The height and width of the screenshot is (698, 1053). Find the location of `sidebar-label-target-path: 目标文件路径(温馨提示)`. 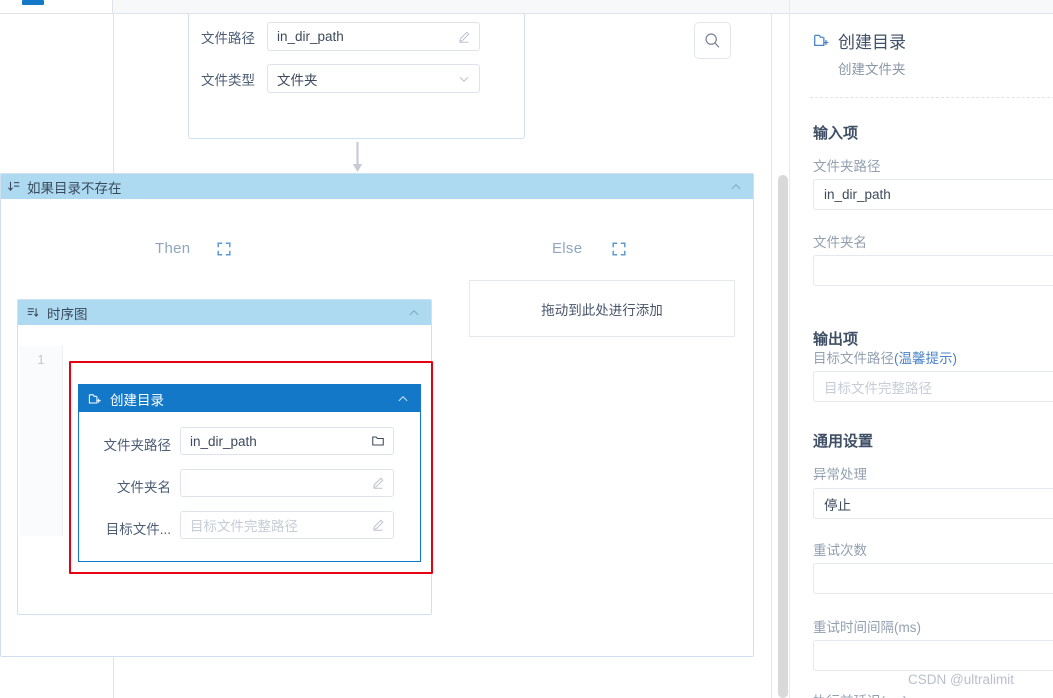

sidebar-label-target-path: 目标文件路径(温馨提示) is located at coordinates (885, 357).